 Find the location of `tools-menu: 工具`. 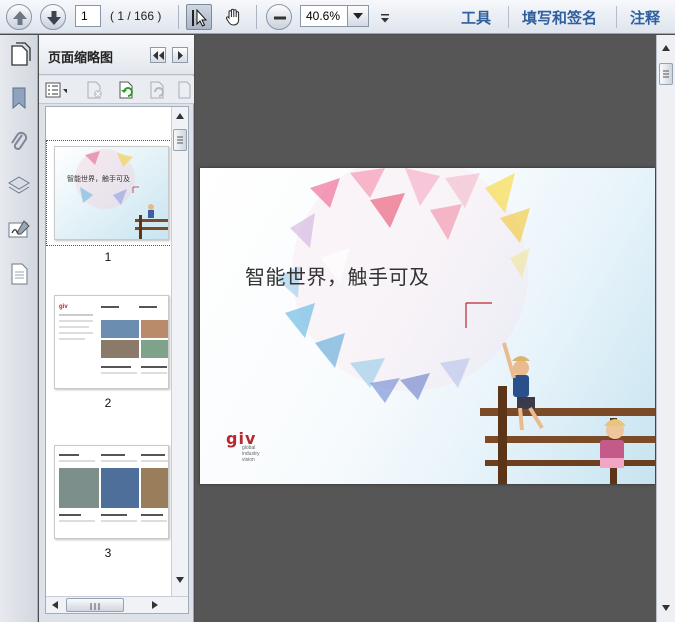

tools-menu: 工具 is located at coordinates (476, 17).